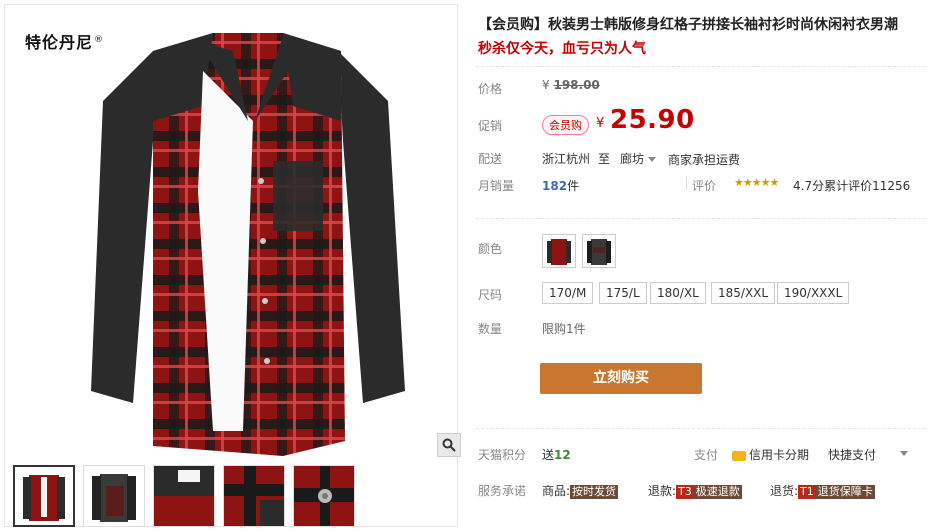 Image resolution: width=930 pixels, height=531 pixels. Describe the element at coordinates (546, 85) in the screenshot. I see `original-price-currency: ¥` at that location.